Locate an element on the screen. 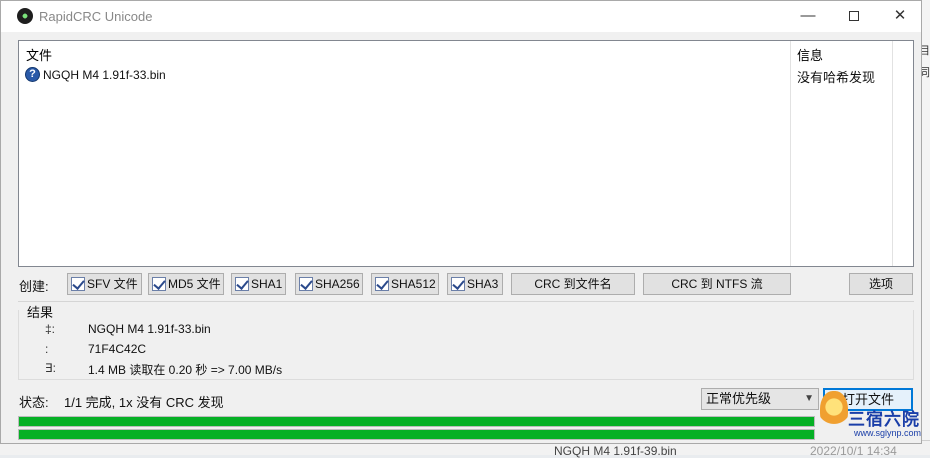 The width and height of the screenshot is (930, 458). priority-select: 正常优先级 ▼ is located at coordinates (760, 399).